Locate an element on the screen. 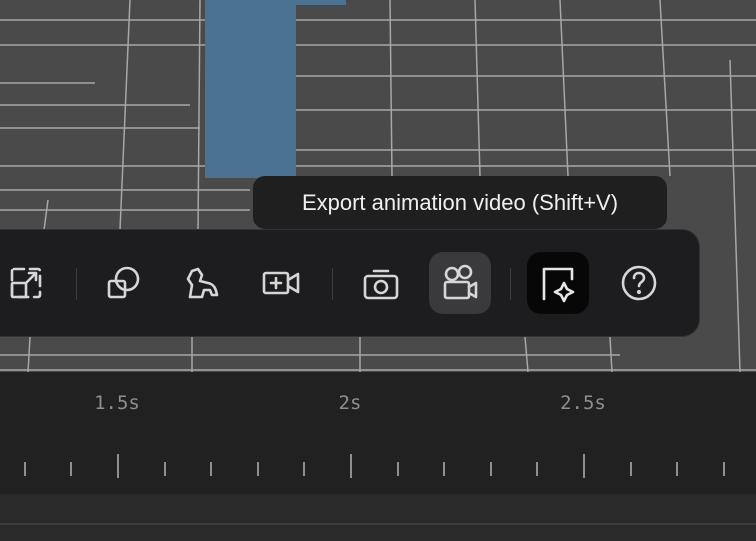  track-area is located at coordinates (378, 517).